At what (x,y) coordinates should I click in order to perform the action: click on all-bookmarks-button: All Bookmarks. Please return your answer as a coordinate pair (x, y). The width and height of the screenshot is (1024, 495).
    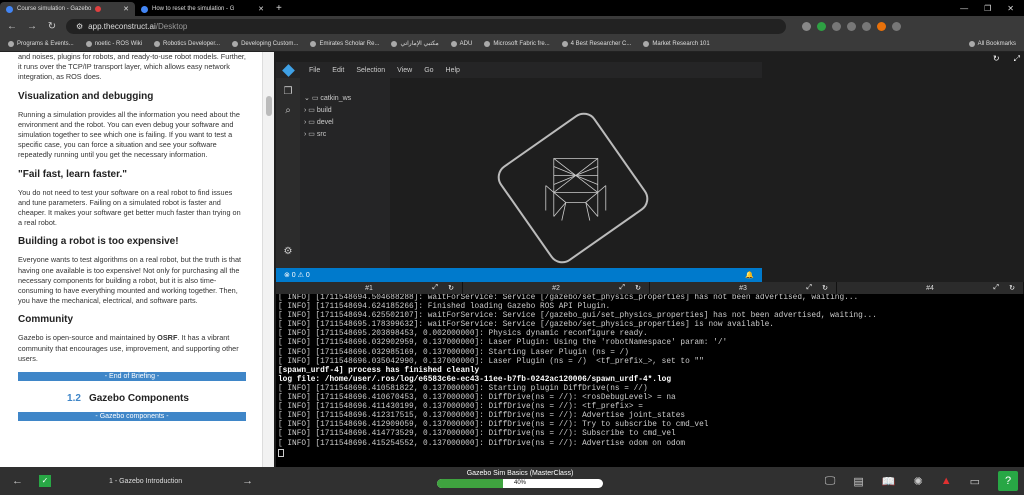
    Looking at the image, I should click on (996, 43).